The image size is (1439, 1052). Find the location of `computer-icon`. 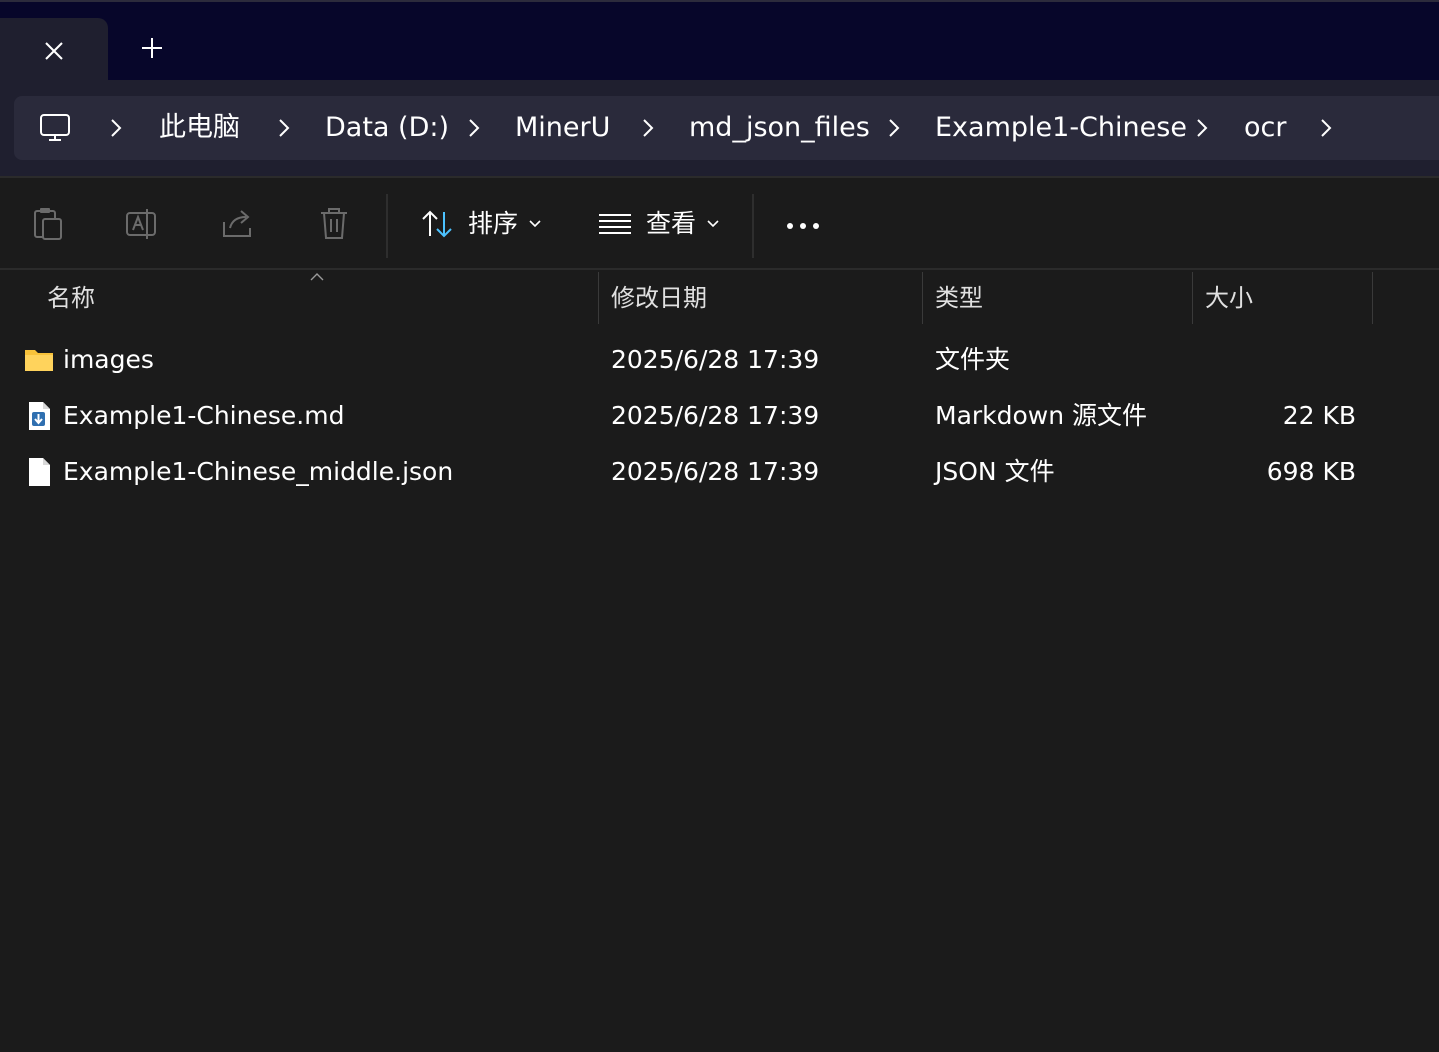

computer-icon is located at coordinates (55, 128).